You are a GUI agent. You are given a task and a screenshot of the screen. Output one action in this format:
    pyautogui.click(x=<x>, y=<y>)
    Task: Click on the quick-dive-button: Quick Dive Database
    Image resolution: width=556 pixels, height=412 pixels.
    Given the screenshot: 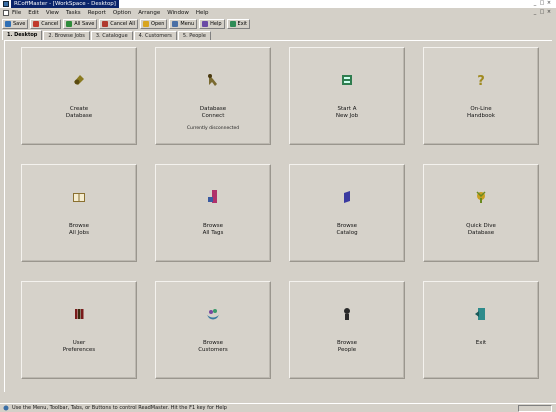 What is the action you would take?
    pyautogui.click(x=481, y=213)
    